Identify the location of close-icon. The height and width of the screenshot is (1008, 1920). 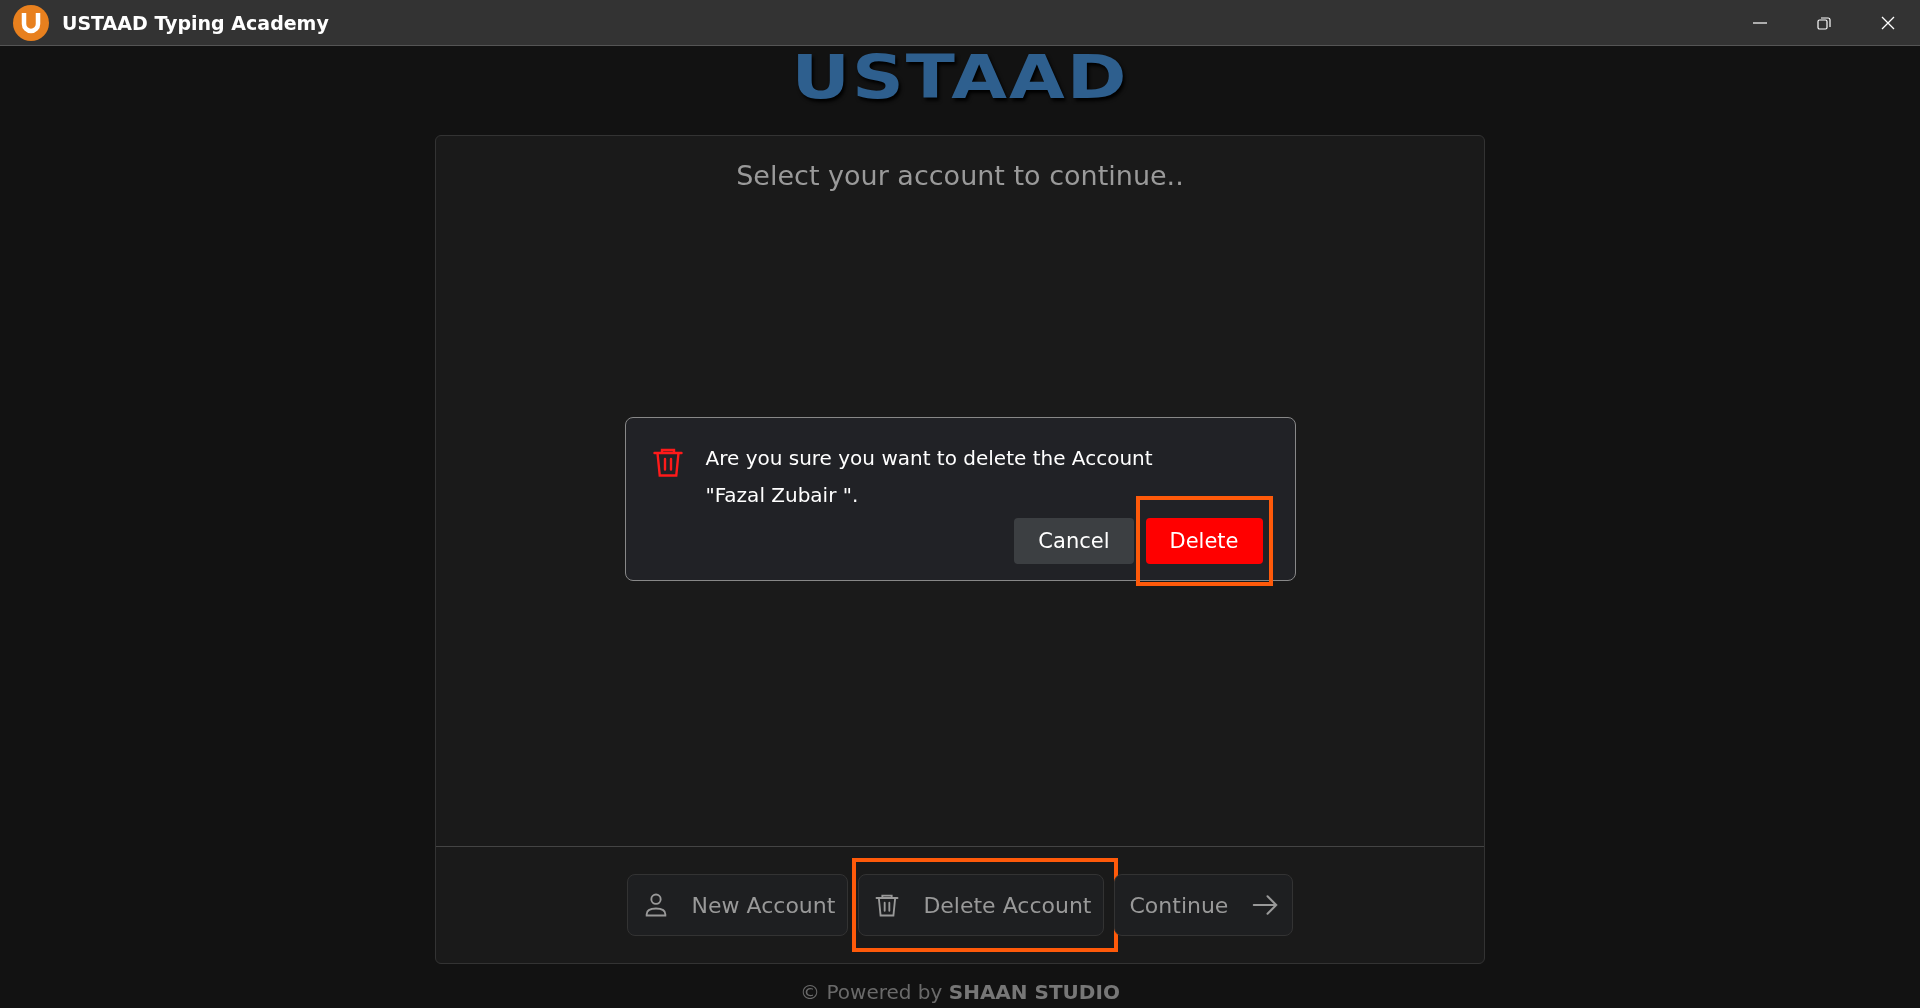
(1888, 22).